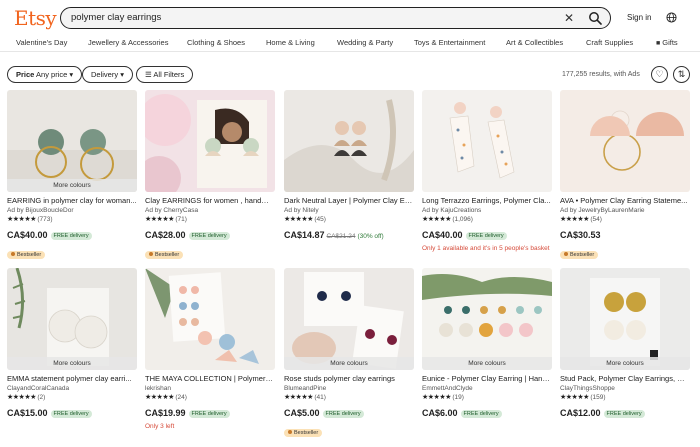 This screenshot has width=700, height=447. Describe the element at coordinates (534, 42) in the screenshot. I see `nav-item-art: Art & Collectibles` at that location.